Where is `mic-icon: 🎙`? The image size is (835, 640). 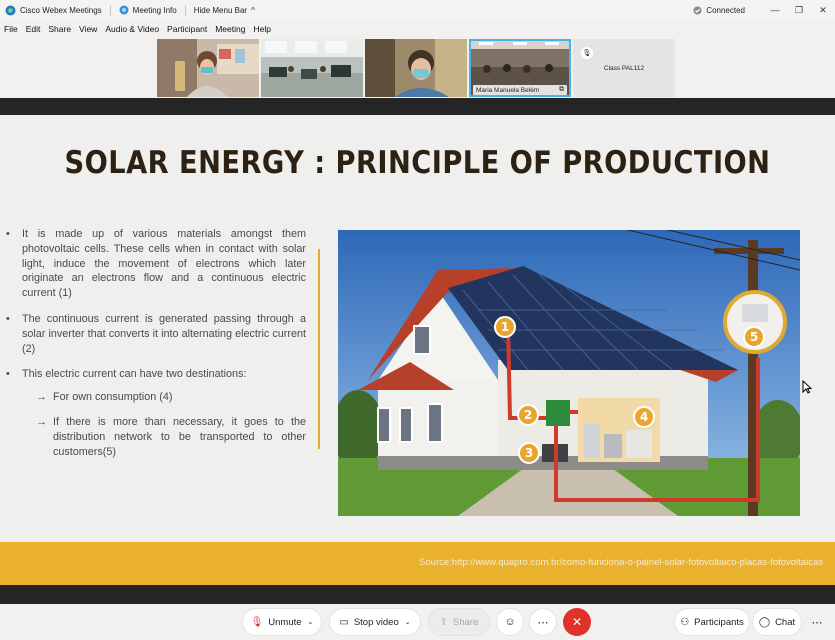 mic-icon: 🎙 is located at coordinates (587, 53).